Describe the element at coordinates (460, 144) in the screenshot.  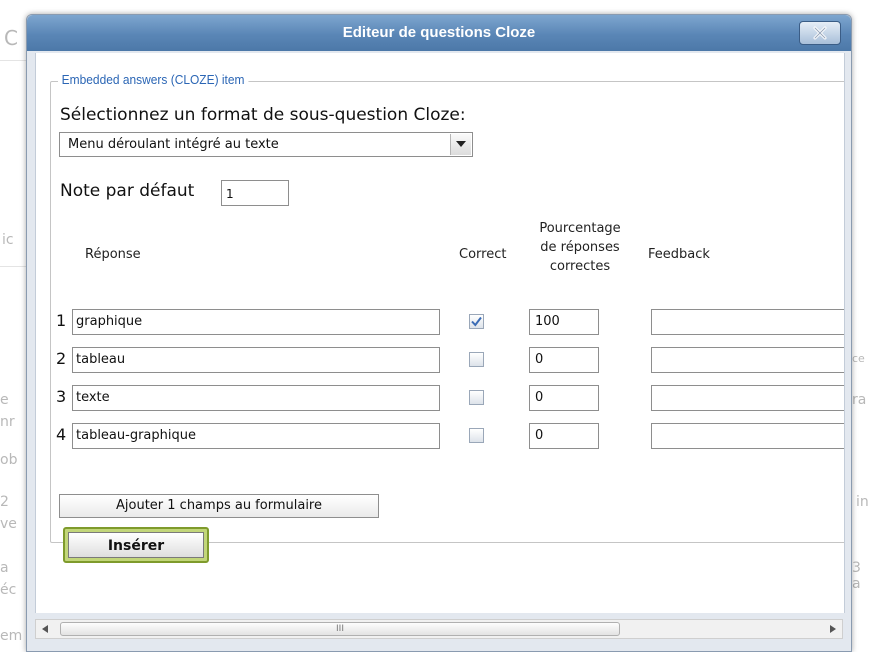
I see `chevron-down-icon` at that location.